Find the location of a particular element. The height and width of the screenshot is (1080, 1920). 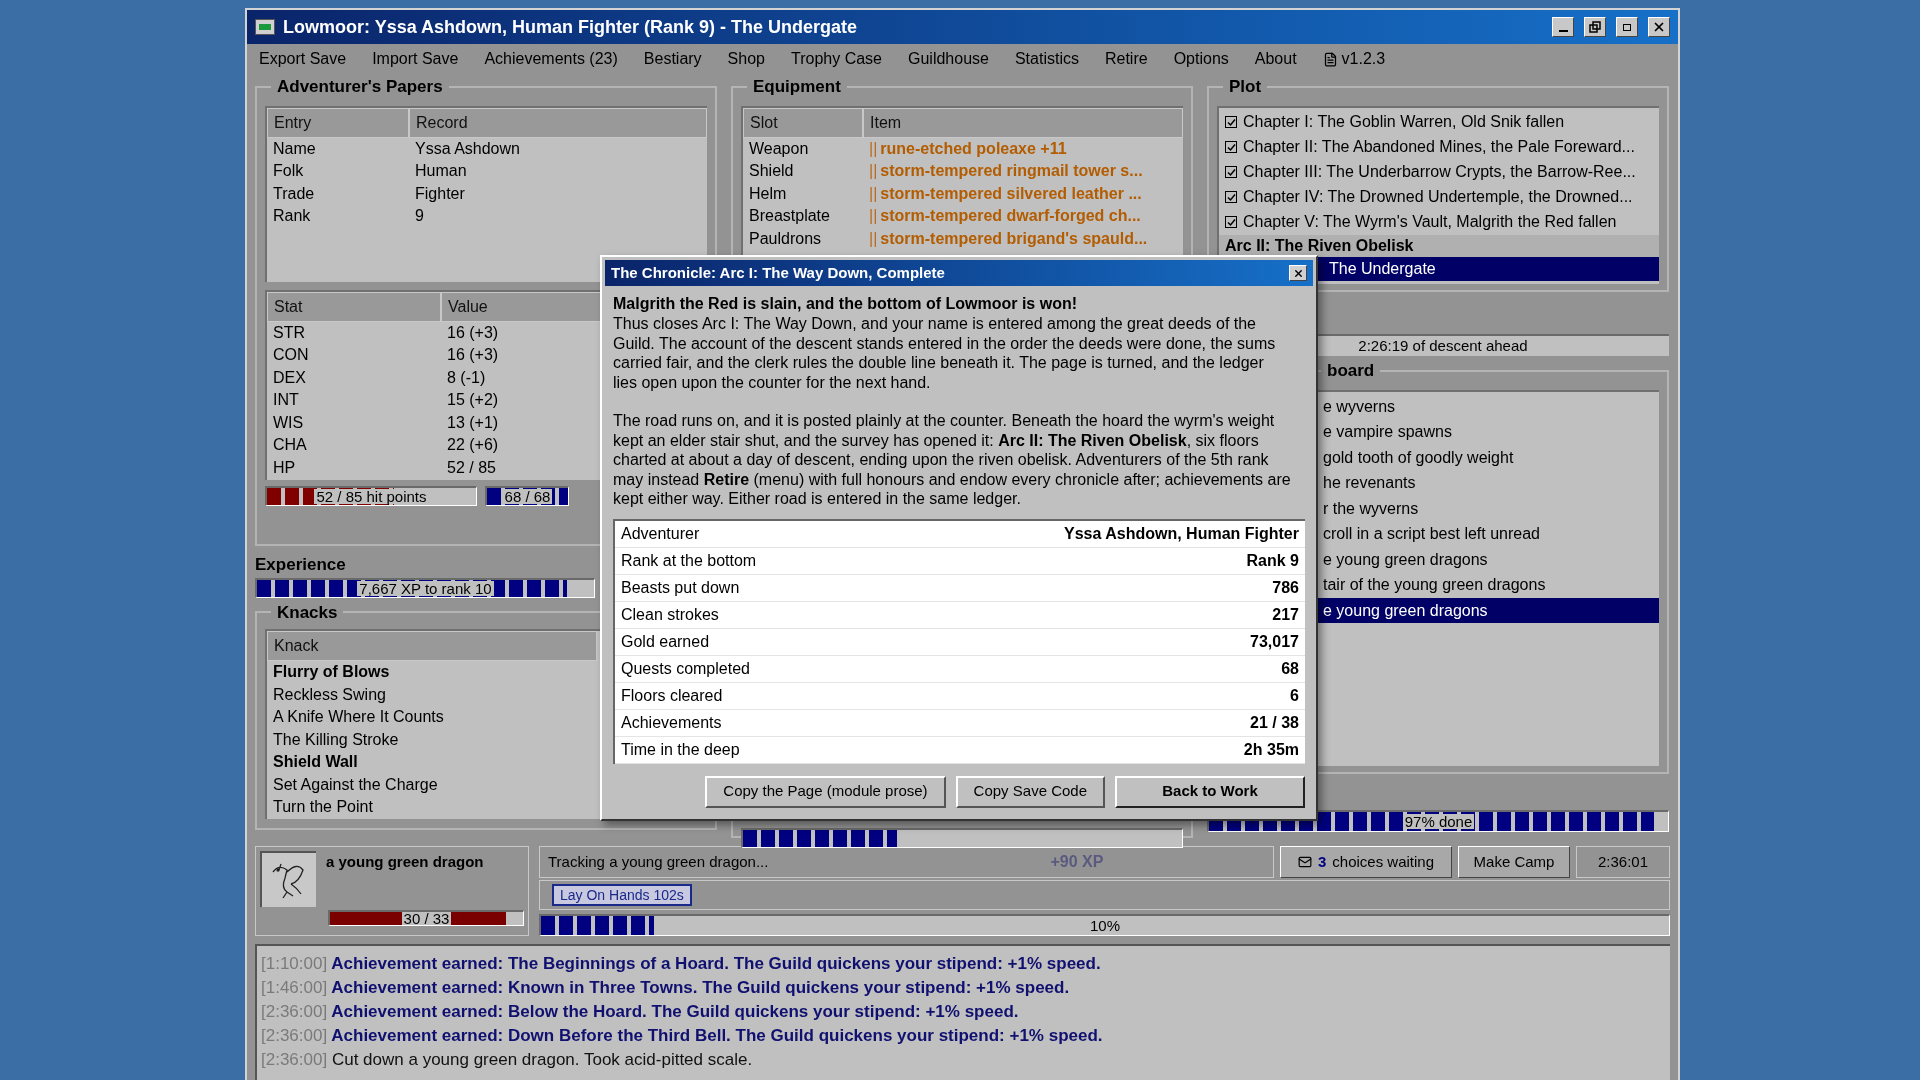

panel-title: Equipment is located at coordinates (797, 87).